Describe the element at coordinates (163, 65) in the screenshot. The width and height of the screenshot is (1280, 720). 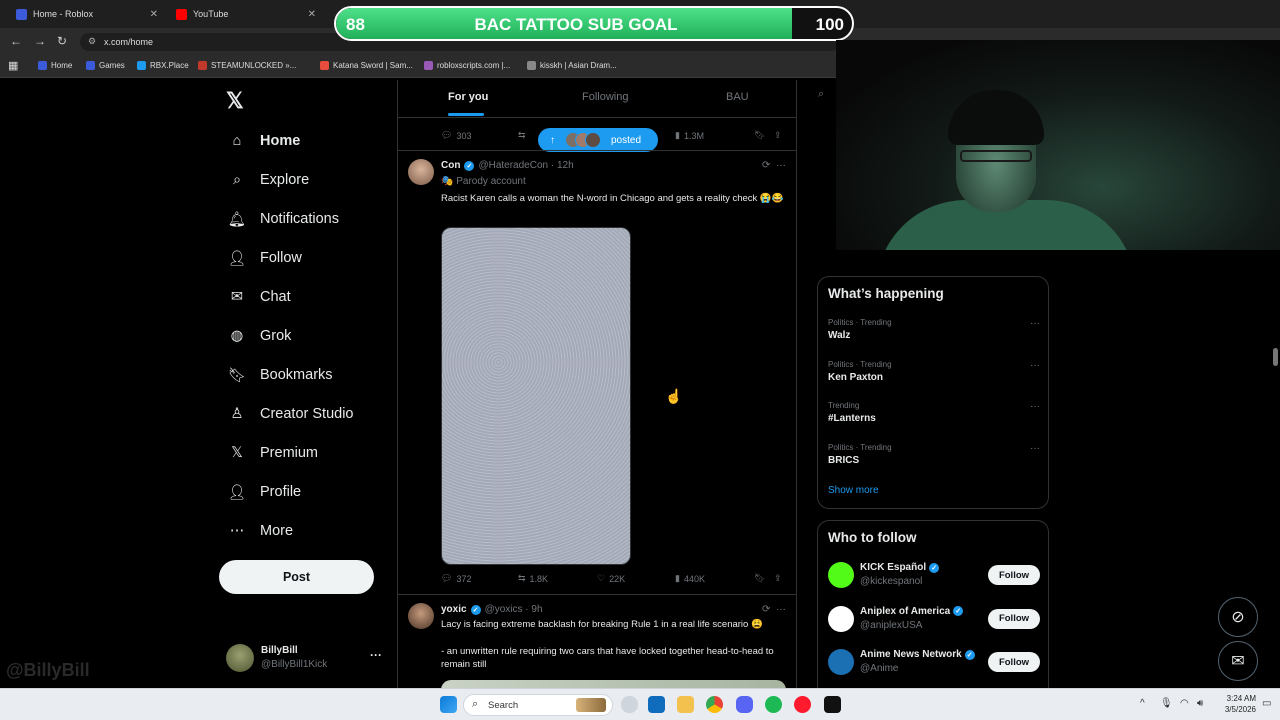
I see `bookmark-item: RBX.Place` at that location.